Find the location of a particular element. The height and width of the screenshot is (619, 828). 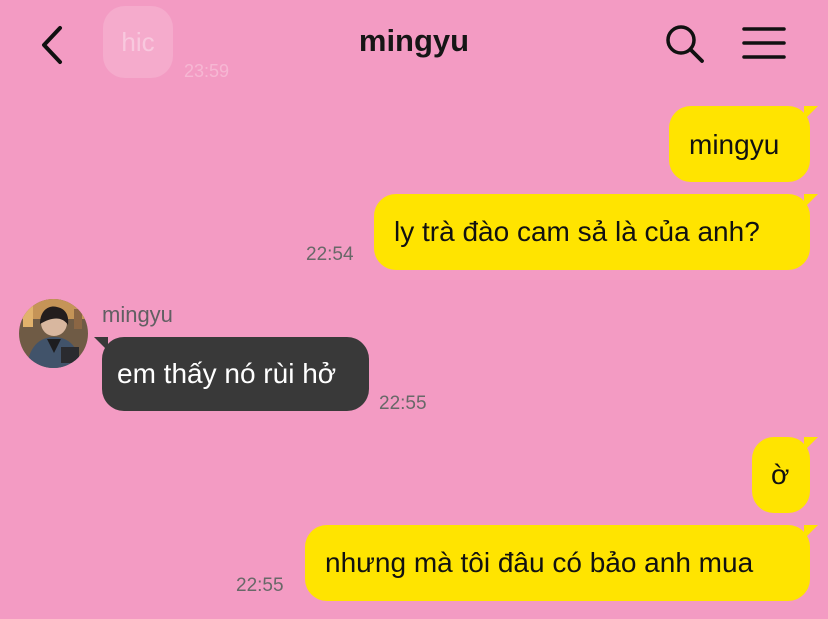

faded-message-bubble: hic is located at coordinates (138, 42).